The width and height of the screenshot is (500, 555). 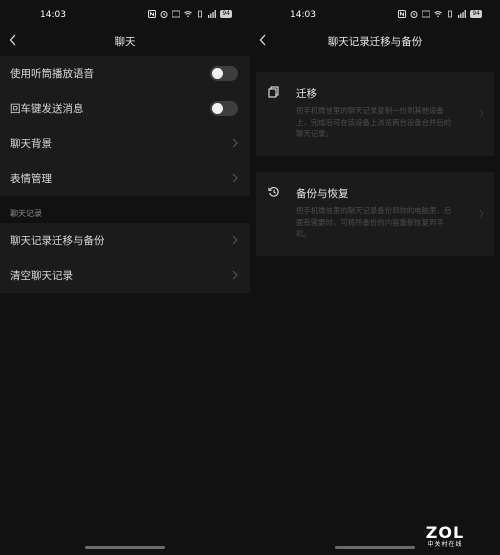 I want to click on chat-history-group: 聊天记录迁移与备份 清空聊天记录, so click(x=125, y=258).